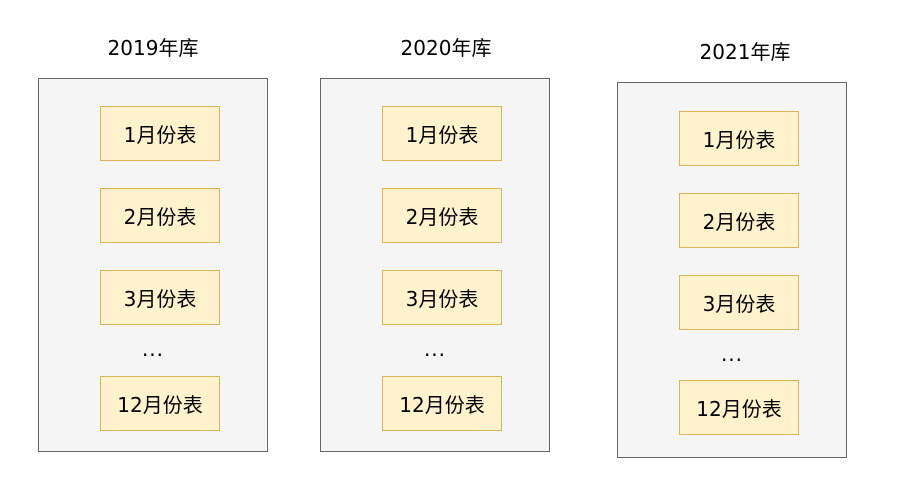  Describe the element at coordinates (745, 52) in the screenshot. I see `db-title-2021: 2021年库` at that location.